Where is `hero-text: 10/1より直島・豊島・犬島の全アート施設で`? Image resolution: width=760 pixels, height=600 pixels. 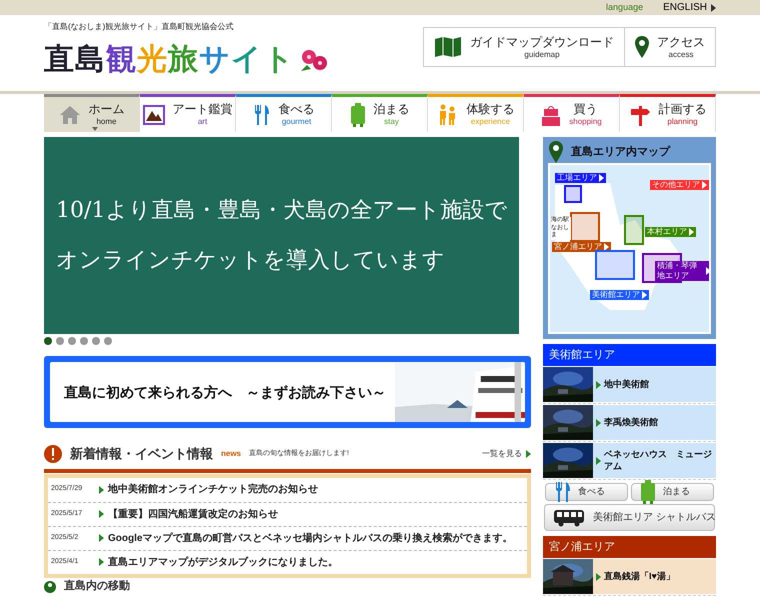 hero-text: 10/1より直島・豊島・犬島の全アート施設で is located at coordinates (282, 211).